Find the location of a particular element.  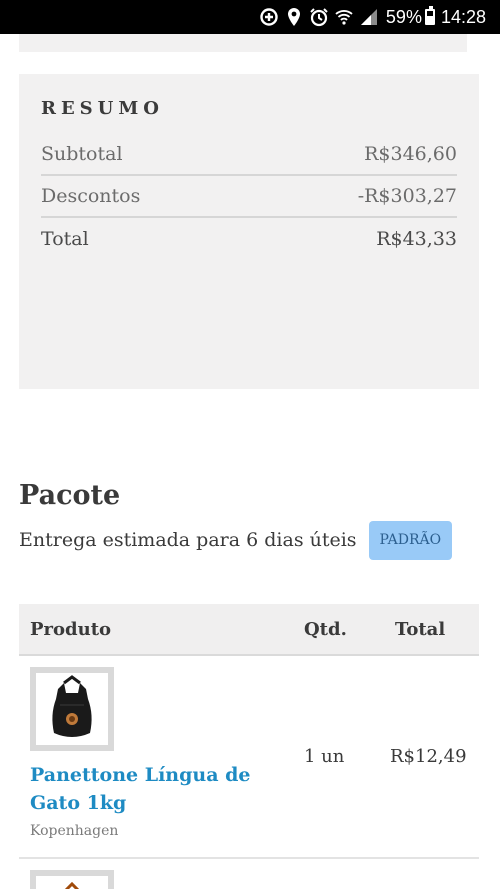

table-header: Produto Qtd. Total is located at coordinates (249, 630).